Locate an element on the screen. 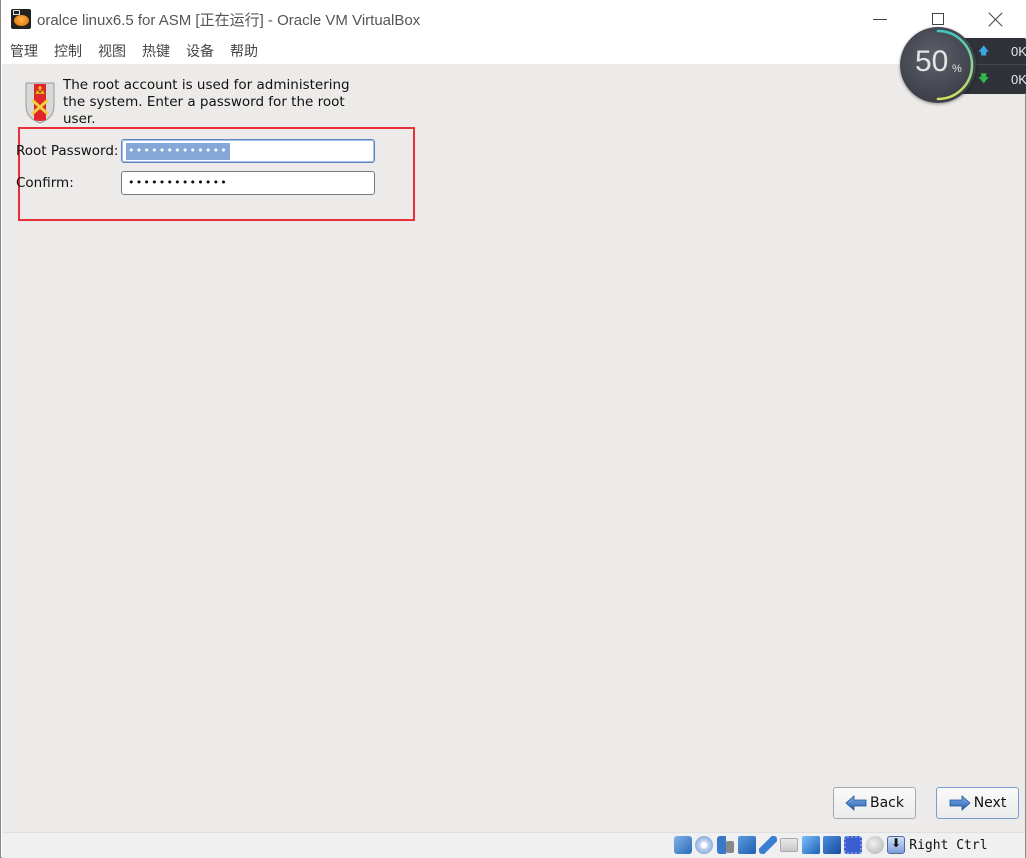  confirm-password-input: ••••••••••••• is located at coordinates (248, 183).